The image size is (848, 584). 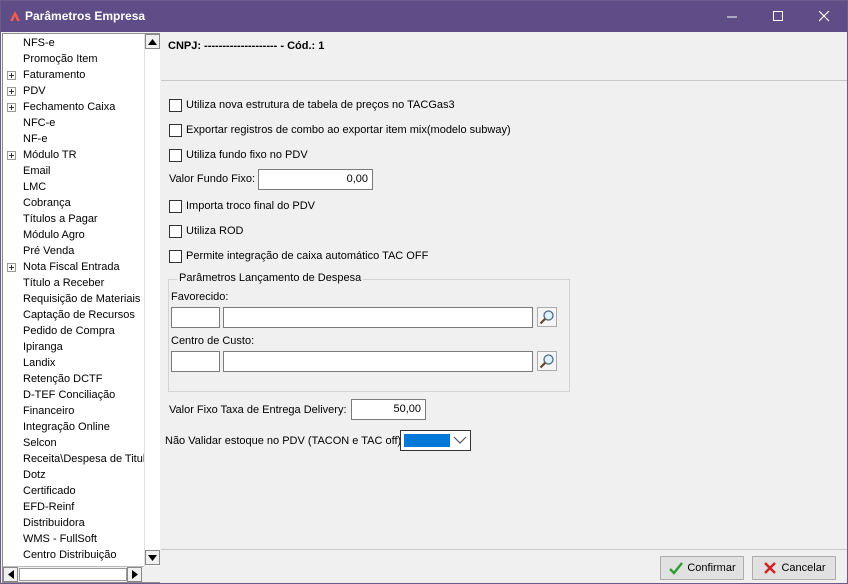 I want to click on tree-item-label: Centro Distribuição, so click(x=70, y=555).